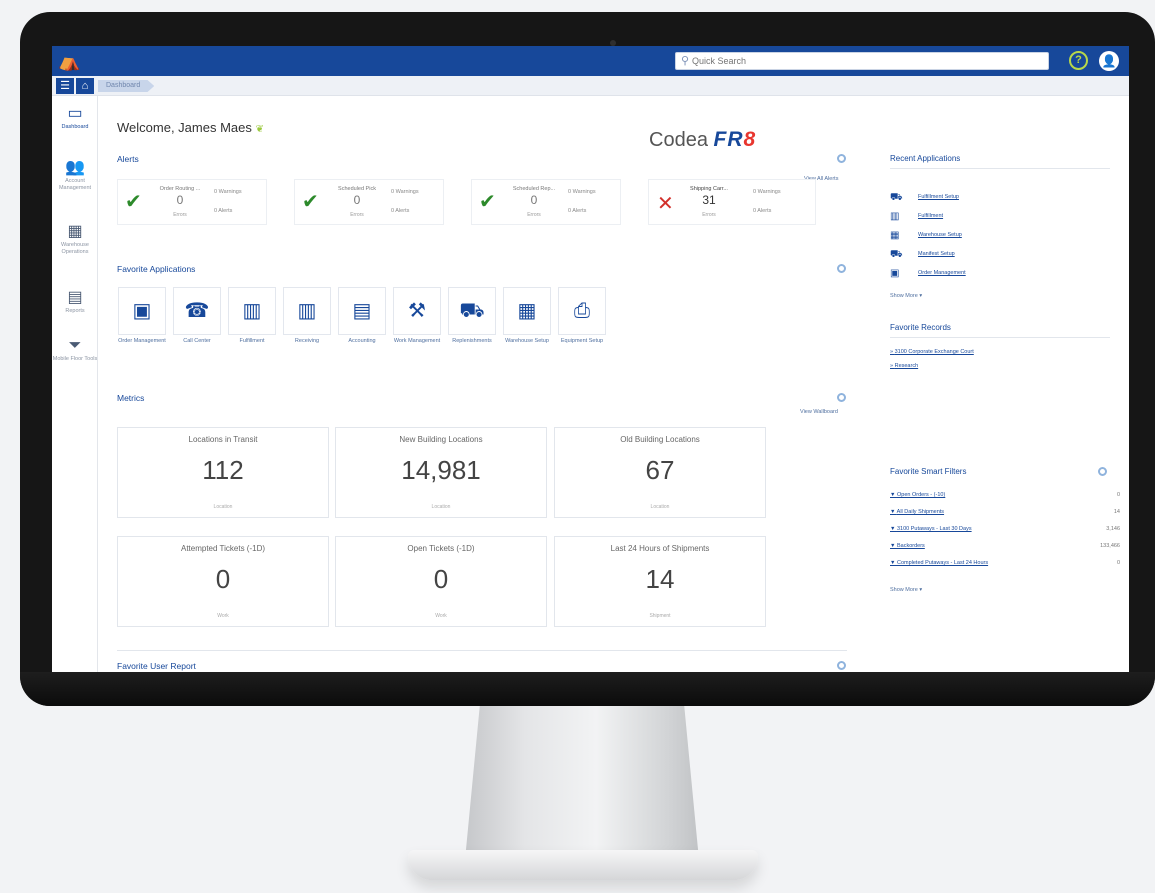 This screenshot has height=893, width=1155. I want to click on app-tile-replenishments: ⛟, so click(472, 311).